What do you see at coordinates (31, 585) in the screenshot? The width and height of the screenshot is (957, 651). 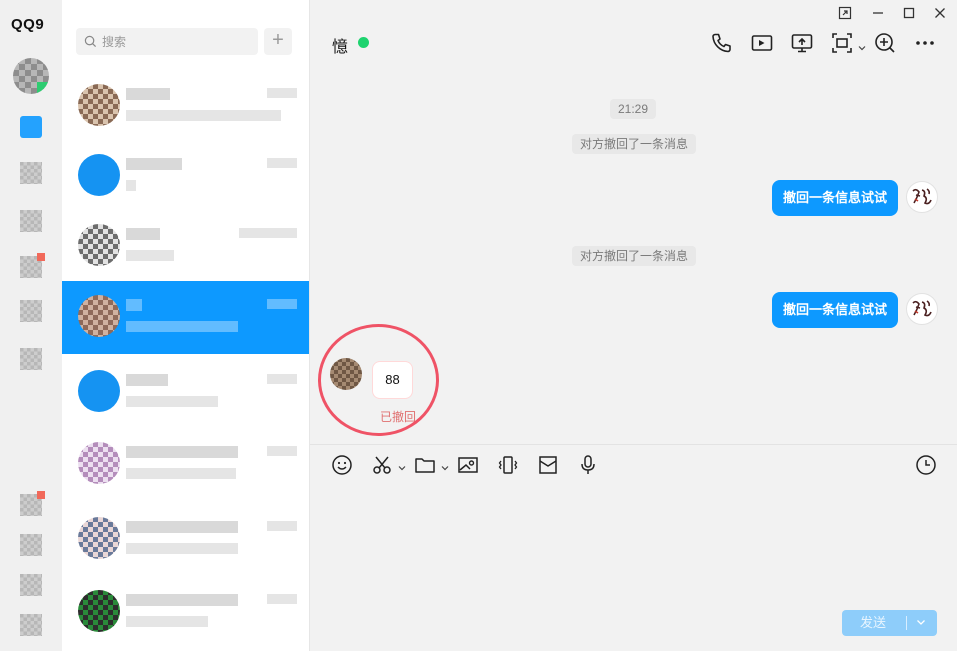 I see `favorites-icon` at bounding box center [31, 585].